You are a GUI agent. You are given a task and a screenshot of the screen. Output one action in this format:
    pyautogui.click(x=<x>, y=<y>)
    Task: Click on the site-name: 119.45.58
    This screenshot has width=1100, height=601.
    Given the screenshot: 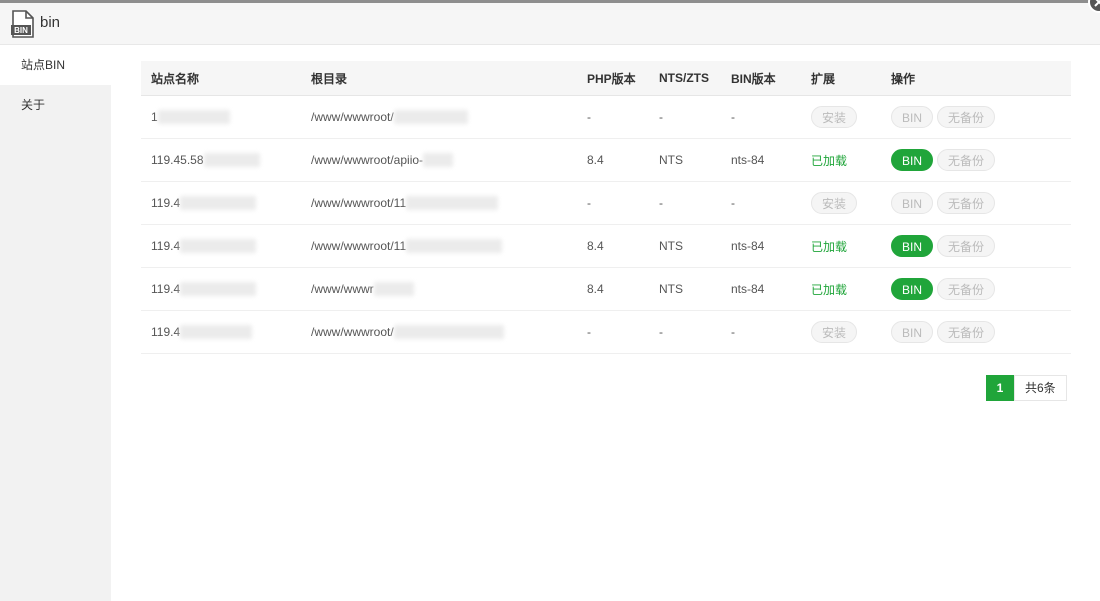 What is the action you would take?
    pyautogui.click(x=177, y=159)
    